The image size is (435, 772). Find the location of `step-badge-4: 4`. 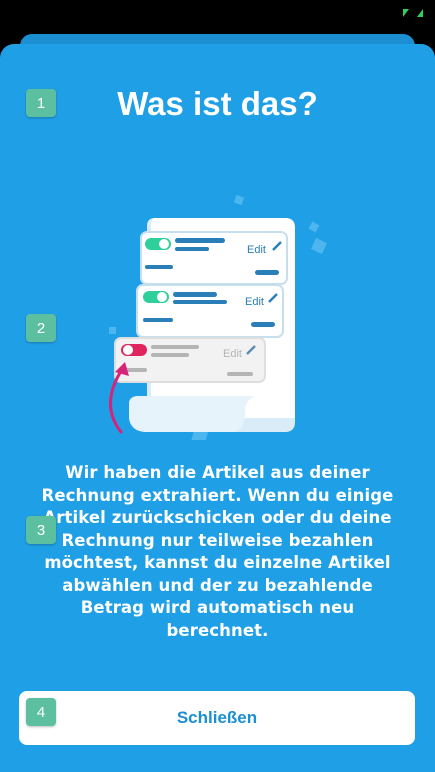

step-badge-4: 4 is located at coordinates (41, 712).